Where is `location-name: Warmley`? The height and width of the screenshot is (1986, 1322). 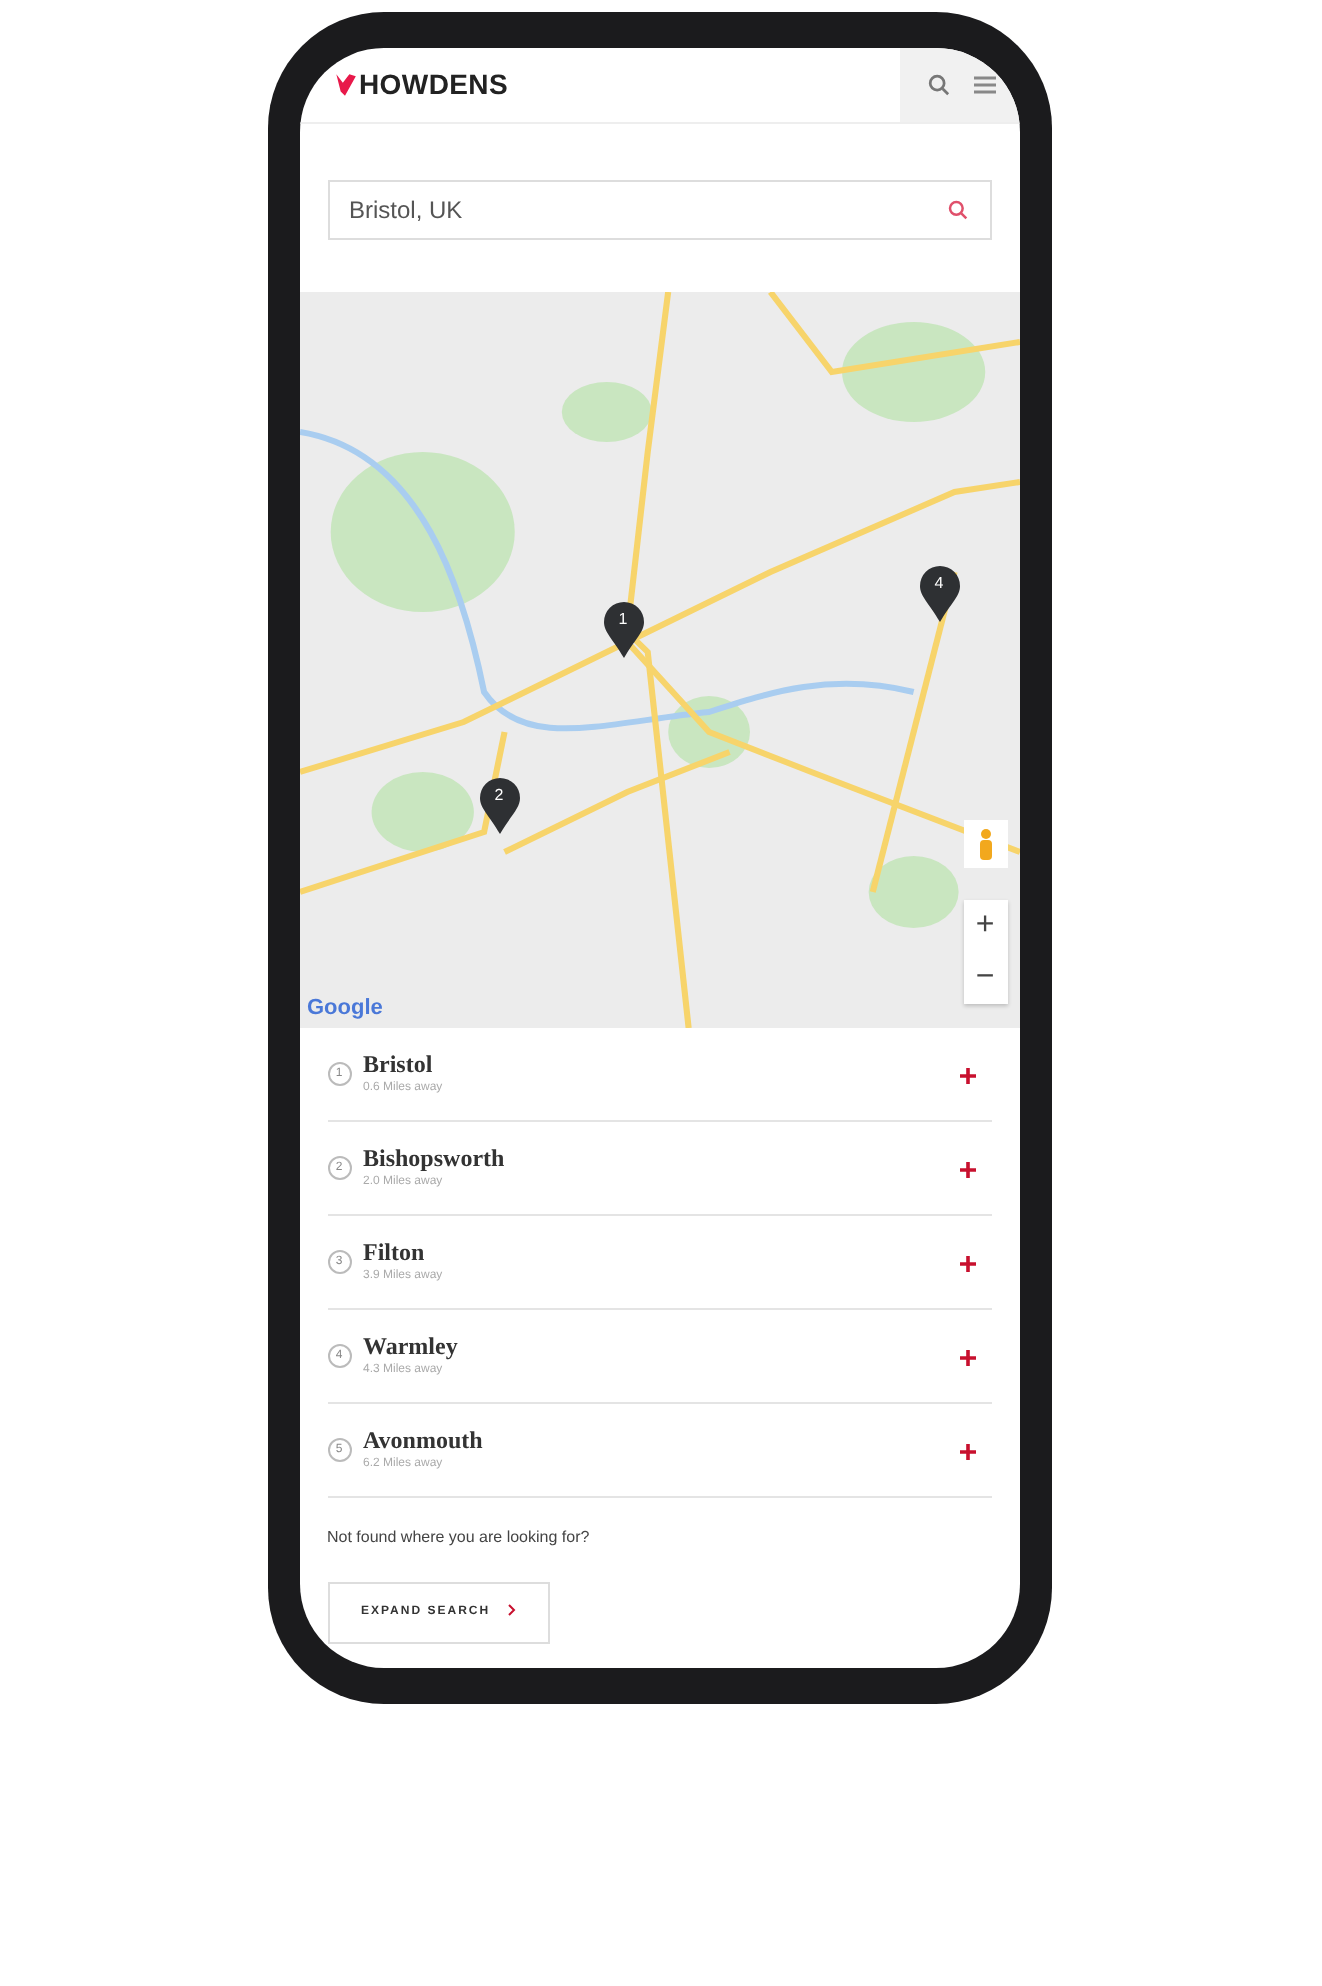 location-name: Warmley is located at coordinates (410, 1347).